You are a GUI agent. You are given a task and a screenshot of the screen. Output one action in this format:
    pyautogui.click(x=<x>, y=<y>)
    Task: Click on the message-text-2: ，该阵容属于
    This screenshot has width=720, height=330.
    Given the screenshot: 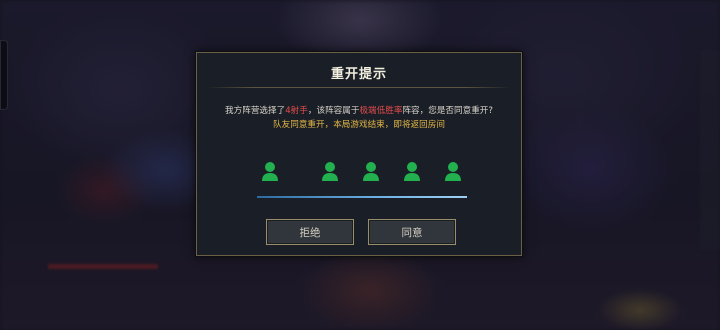 What is the action you would take?
    pyautogui.click(x=333, y=111)
    